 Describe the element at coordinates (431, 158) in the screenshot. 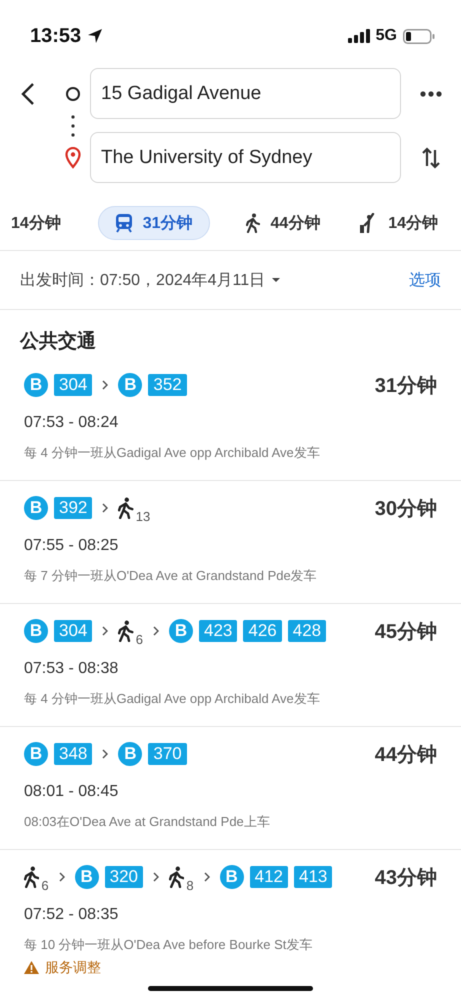

I see `swap-icon` at that location.